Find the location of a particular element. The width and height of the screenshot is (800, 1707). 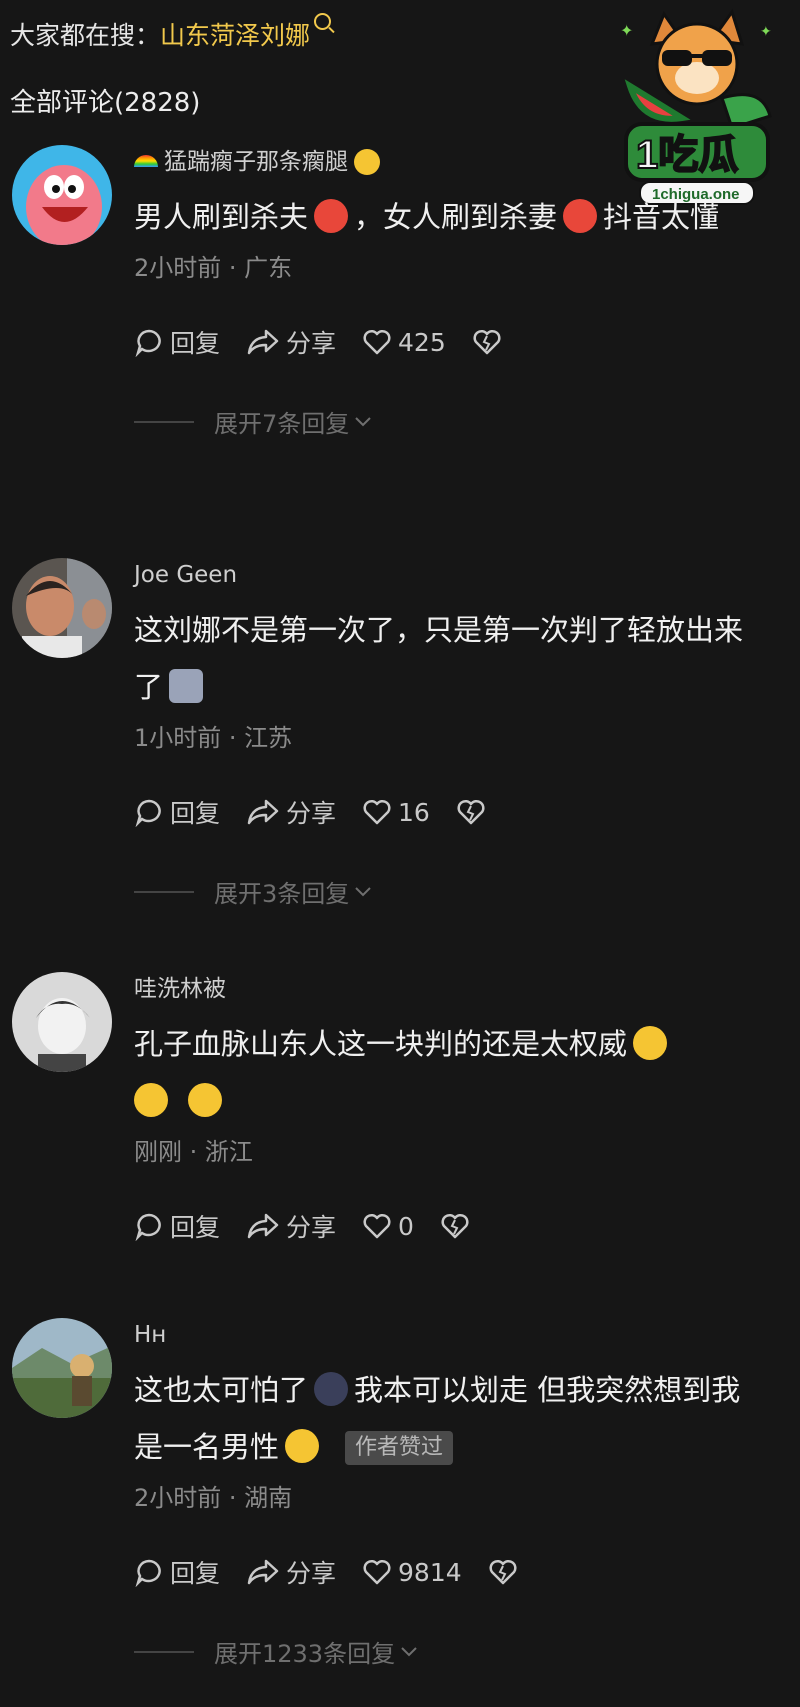

like-button: 9814 is located at coordinates (412, 1572).